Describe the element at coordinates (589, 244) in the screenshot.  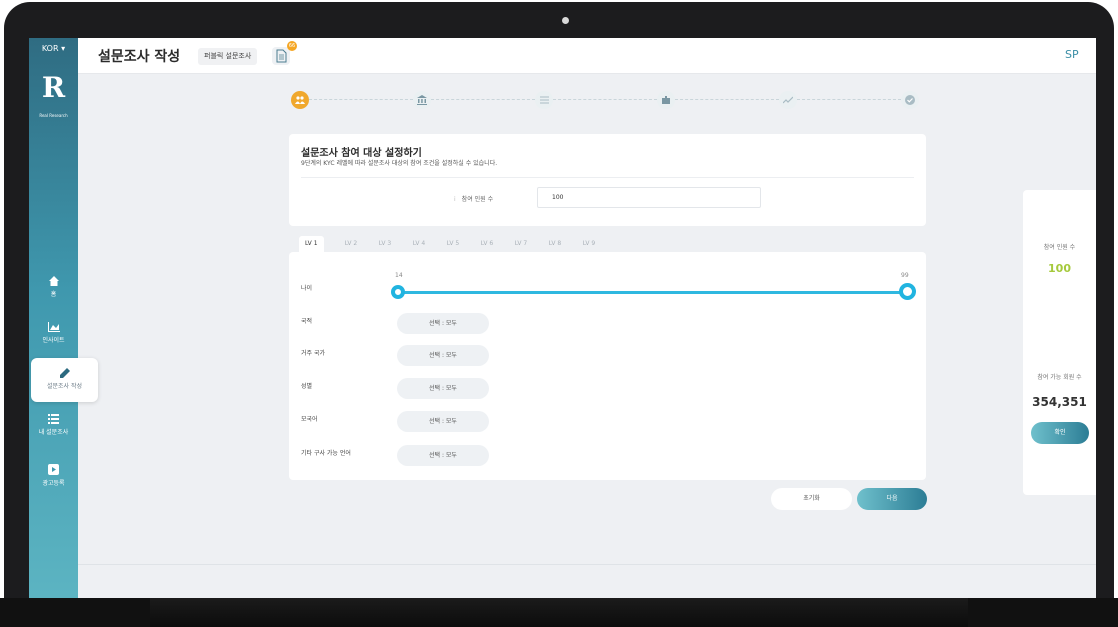
I see `tab-lv9: LV 9` at that location.